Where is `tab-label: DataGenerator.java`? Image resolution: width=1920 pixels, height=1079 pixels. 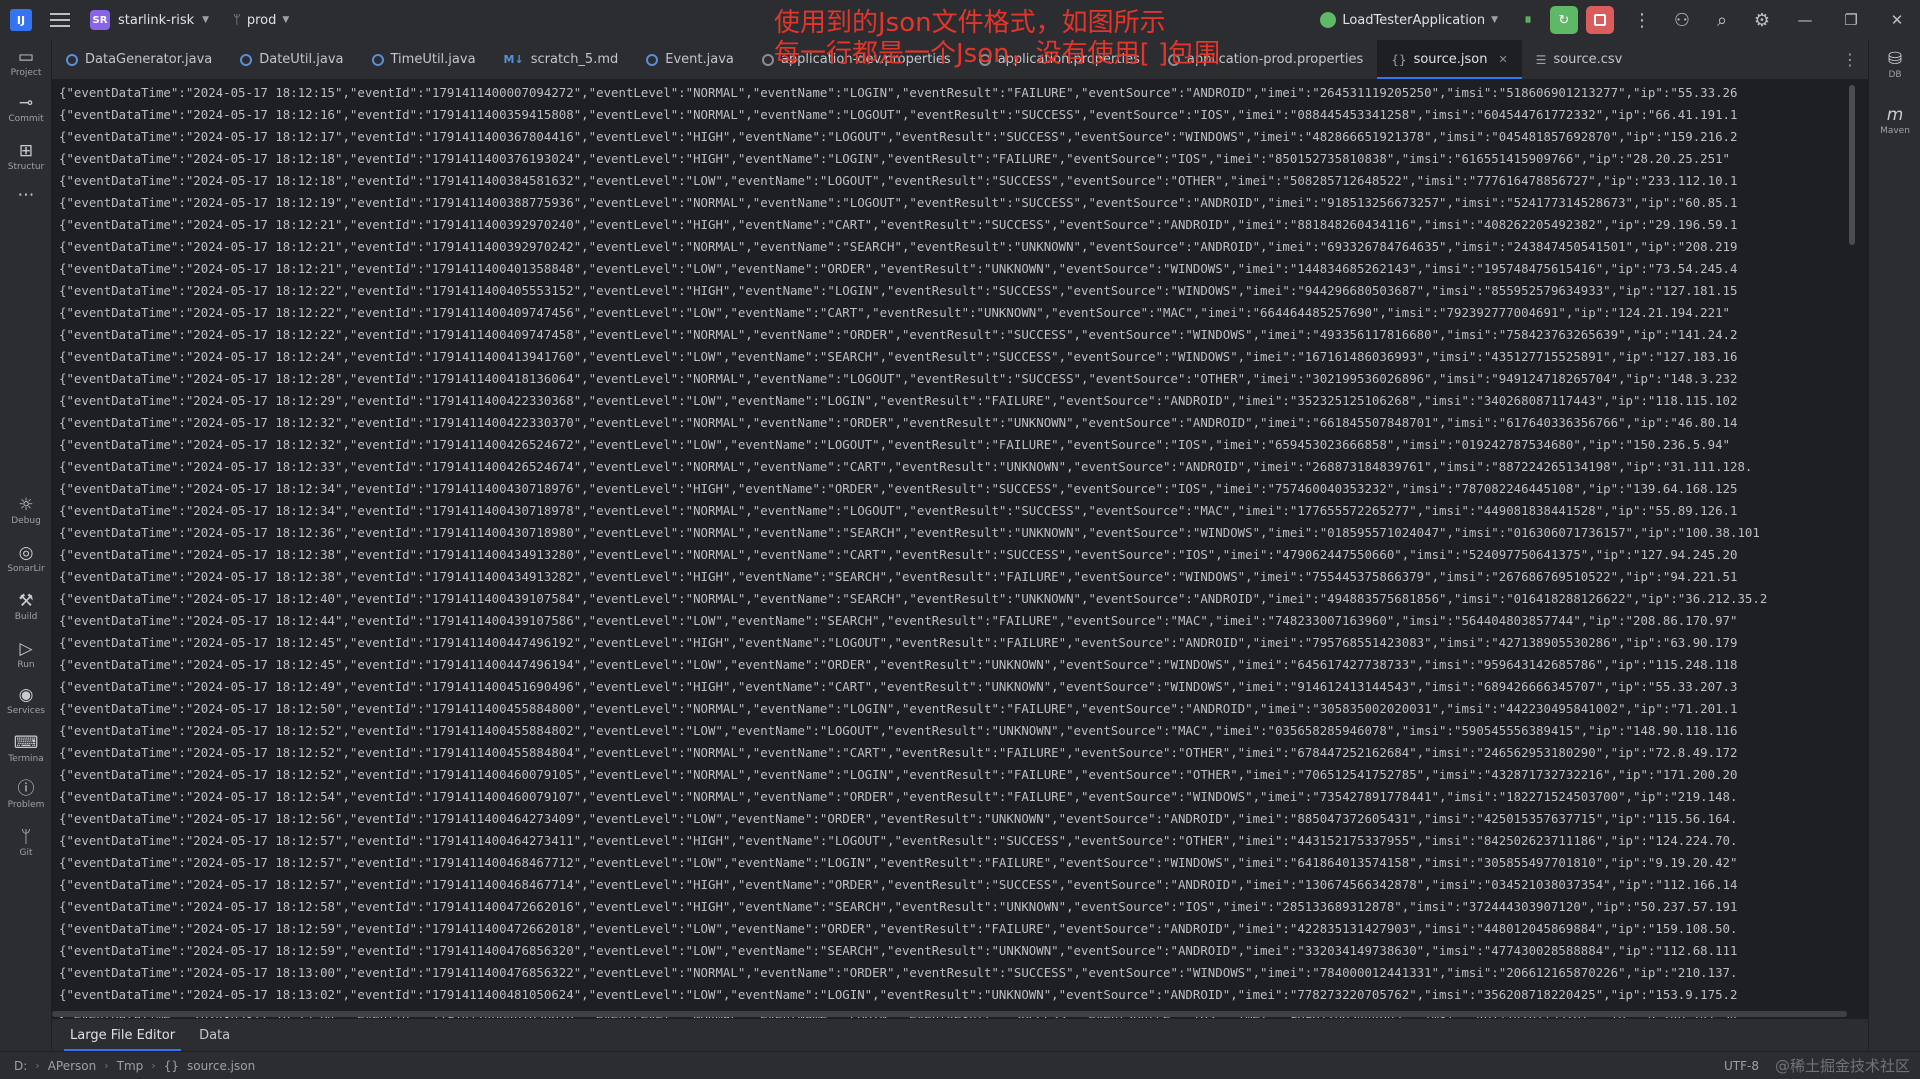
tab-label: DataGenerator.java is located at coordinates (149, 59).